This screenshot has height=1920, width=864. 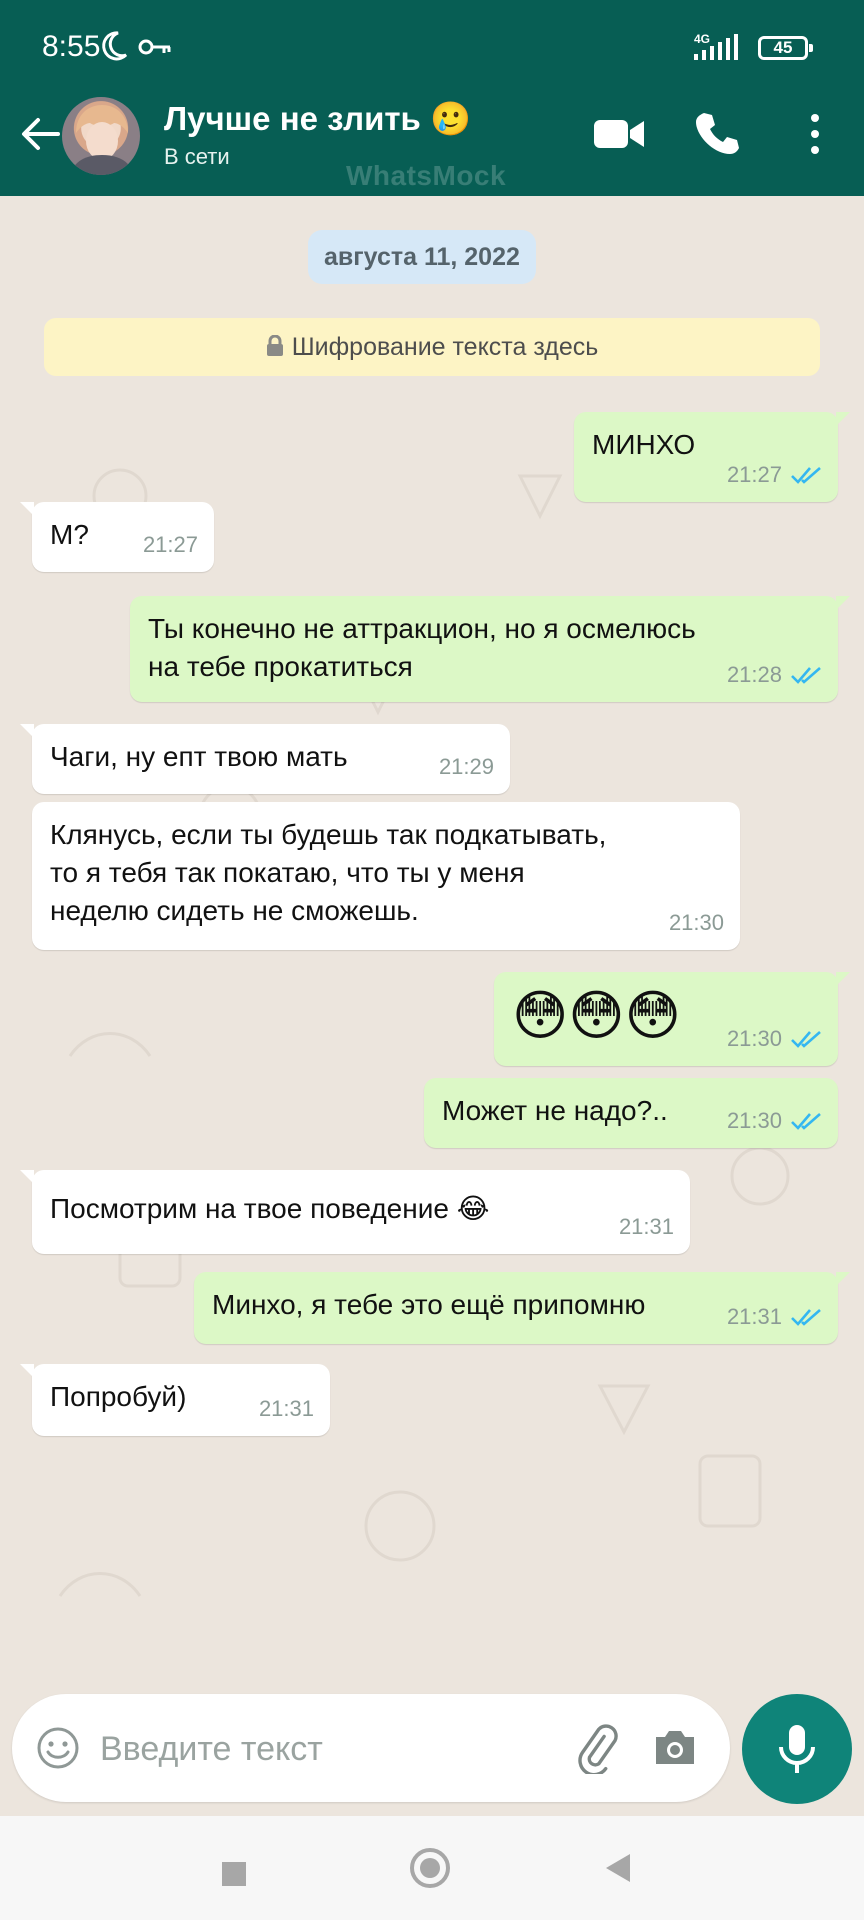 What do you see at coordinates (101, 136) in the screenshot?
I see `avatar` at bounding box center [101, 136].